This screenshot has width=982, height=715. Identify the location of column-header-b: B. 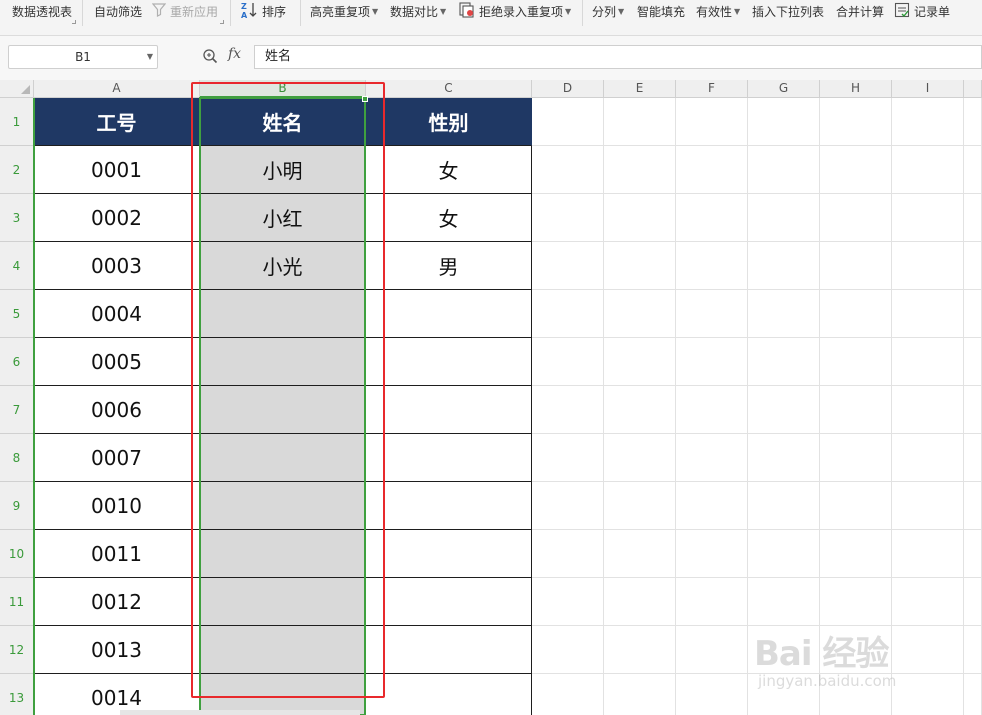
(283, 89).